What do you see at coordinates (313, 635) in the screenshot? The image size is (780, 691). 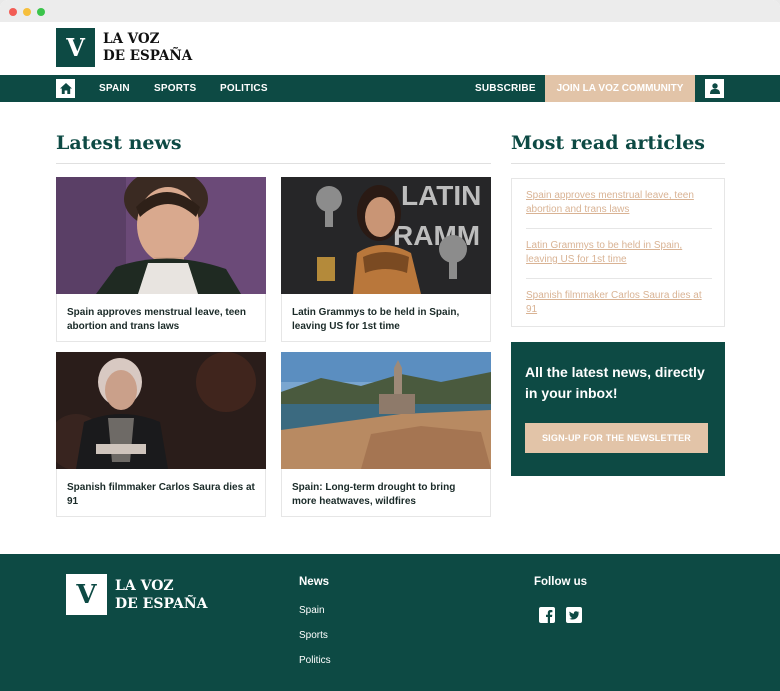 I see `footer-link-sports: Sports` at bounding box center [313, 635].